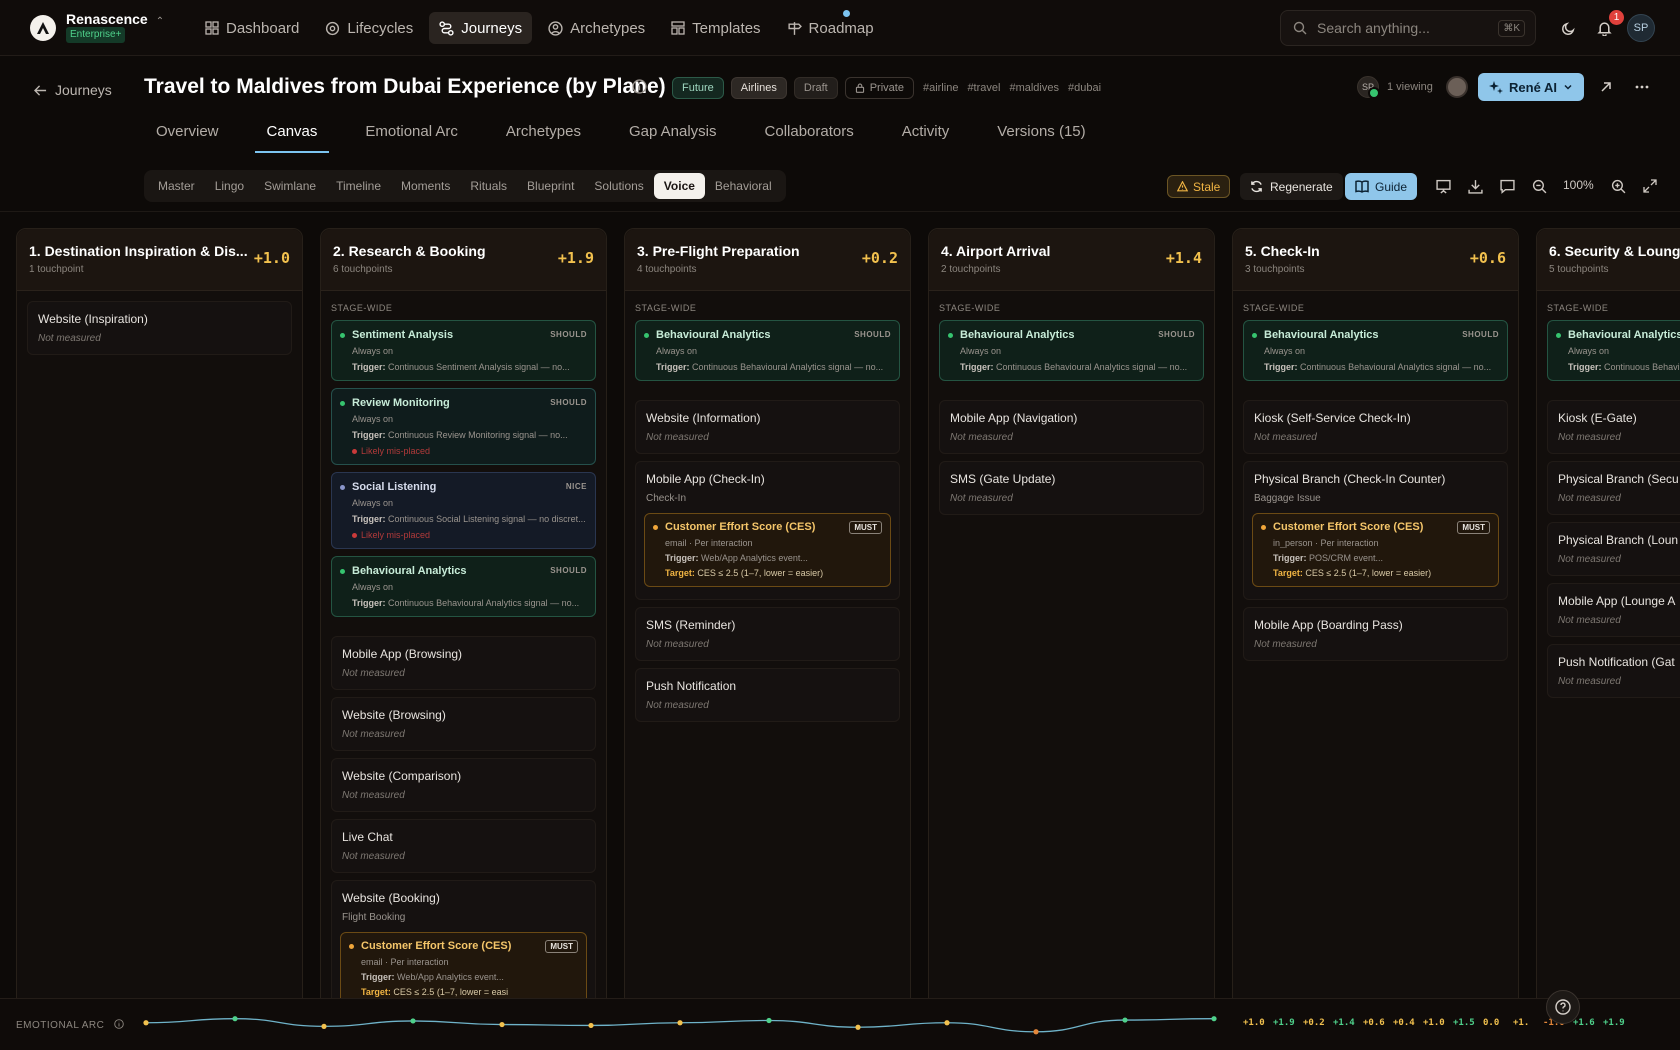 The width and height of the screenshot is (1680, 1050). Describe the element at coordinates (1507, 186) in the screenshot. I see `comment-icon` at that location.